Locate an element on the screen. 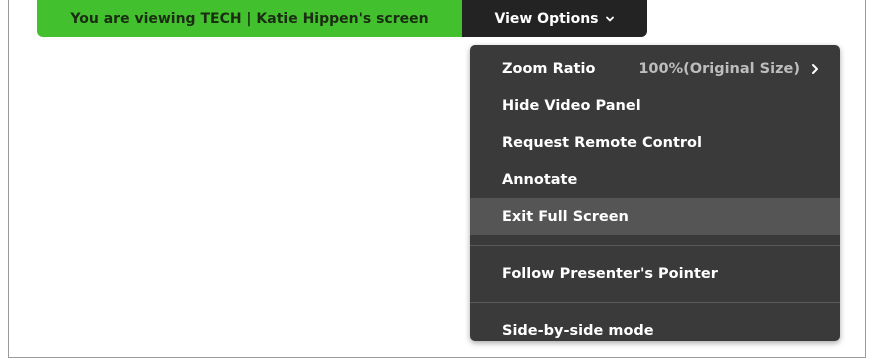 Image resolution: width=871 pixels, height=362 pixels. menu-item-request-remote-control: Request Remote Control is located at coordinates (655, 142).